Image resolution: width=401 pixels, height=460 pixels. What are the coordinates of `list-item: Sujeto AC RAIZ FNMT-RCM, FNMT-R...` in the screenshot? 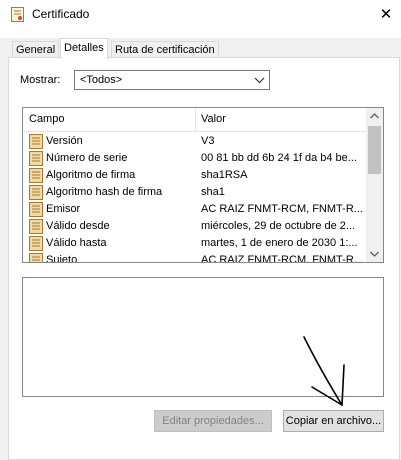 It's located at (195, 257).